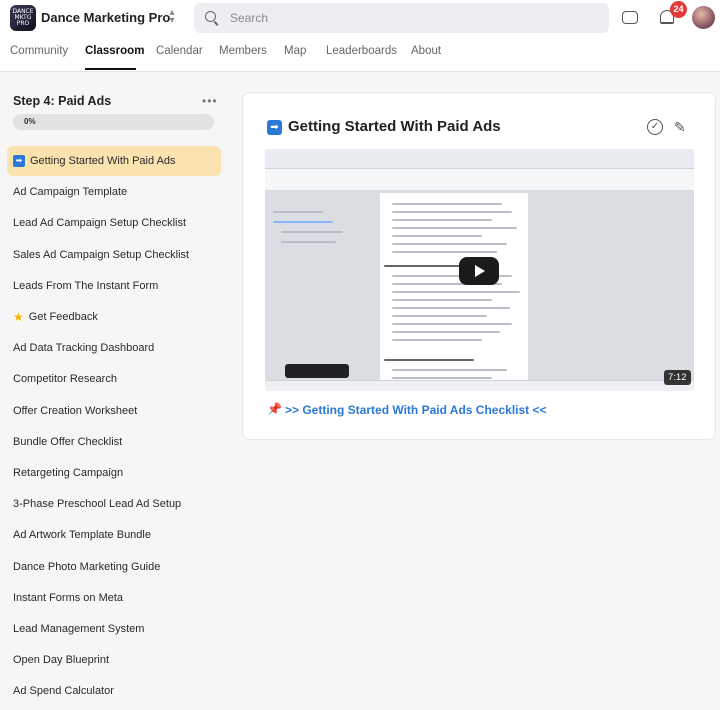  Describe the element at coordinates (105, 17) in the screenshot. I see `app-title: Dance Marketing Pro` at that location.